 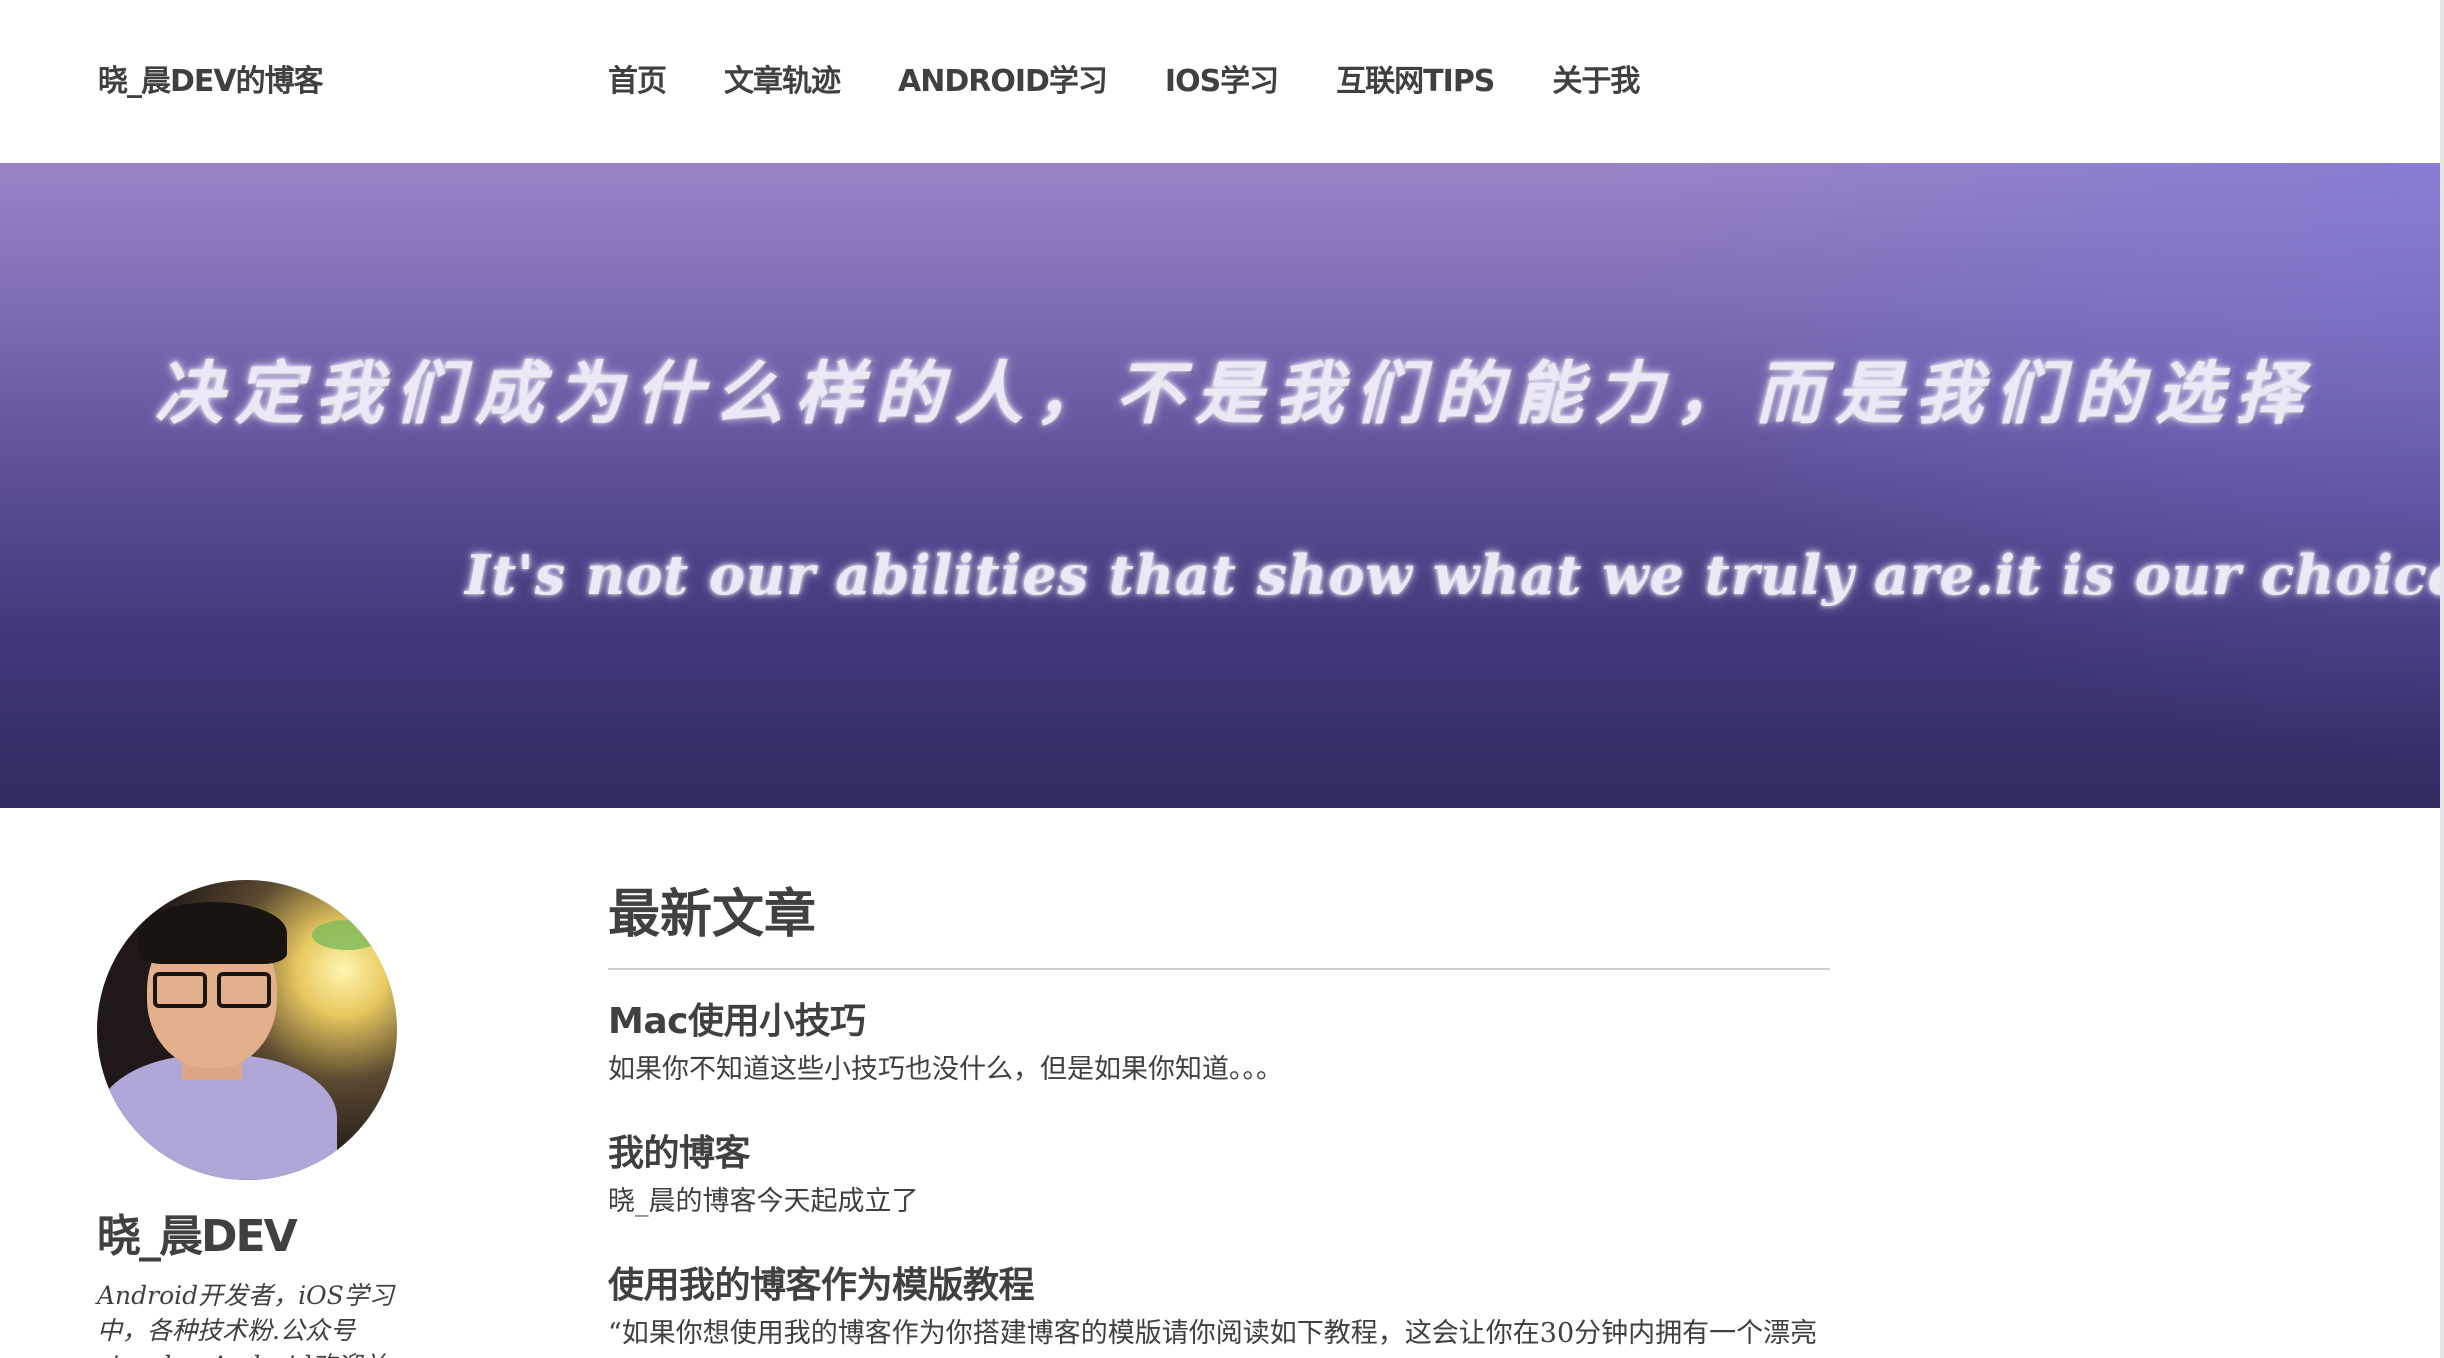 What do you see at coordinates (712, 915) in the screenshot?
I see `section-title: 最新文章` at bounding box center [712, 915].